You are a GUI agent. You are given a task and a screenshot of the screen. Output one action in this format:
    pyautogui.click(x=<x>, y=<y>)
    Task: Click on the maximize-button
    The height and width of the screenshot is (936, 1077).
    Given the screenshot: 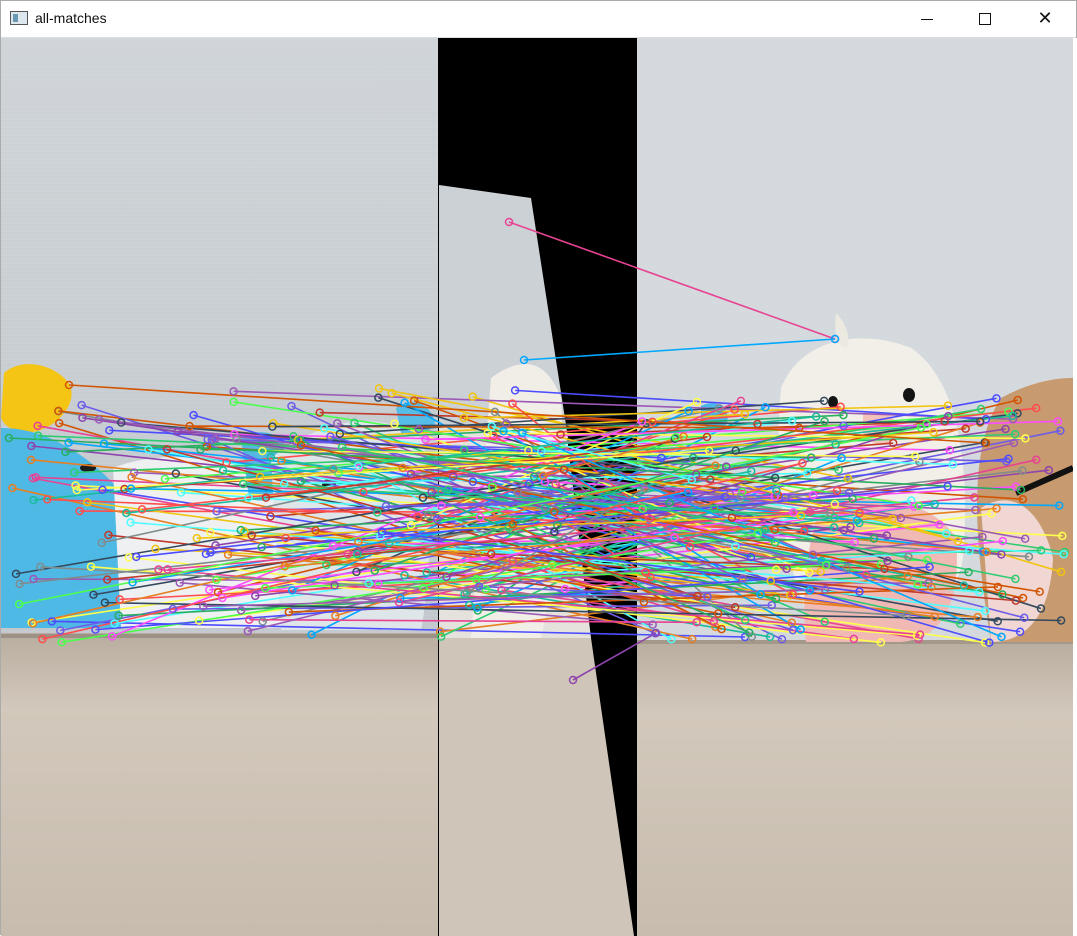 What is the action you would take?
    pyautogui.click(x=985, y=19)
    